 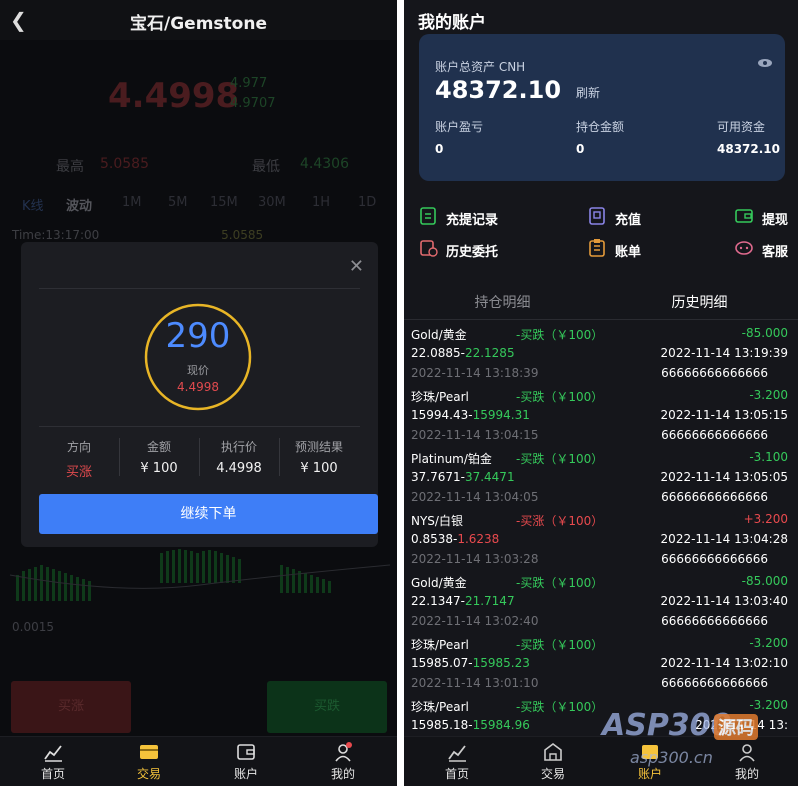 I want to click on tab-30m: 30M, so click(x=272, y=202).